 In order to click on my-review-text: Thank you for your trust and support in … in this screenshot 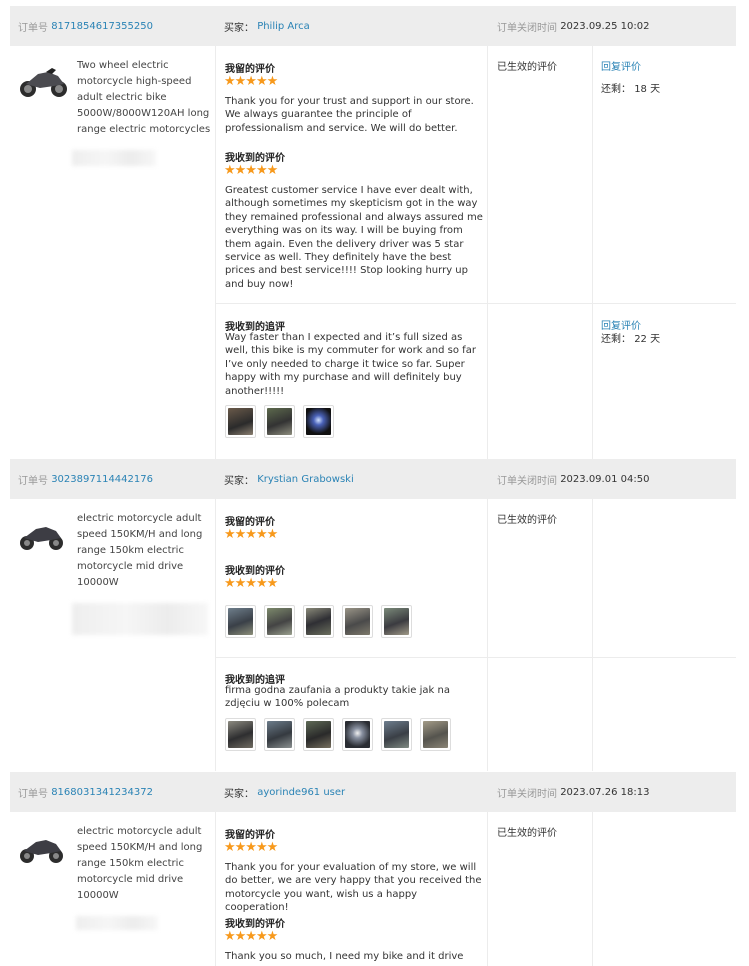, I will do `click(349, 115)`.